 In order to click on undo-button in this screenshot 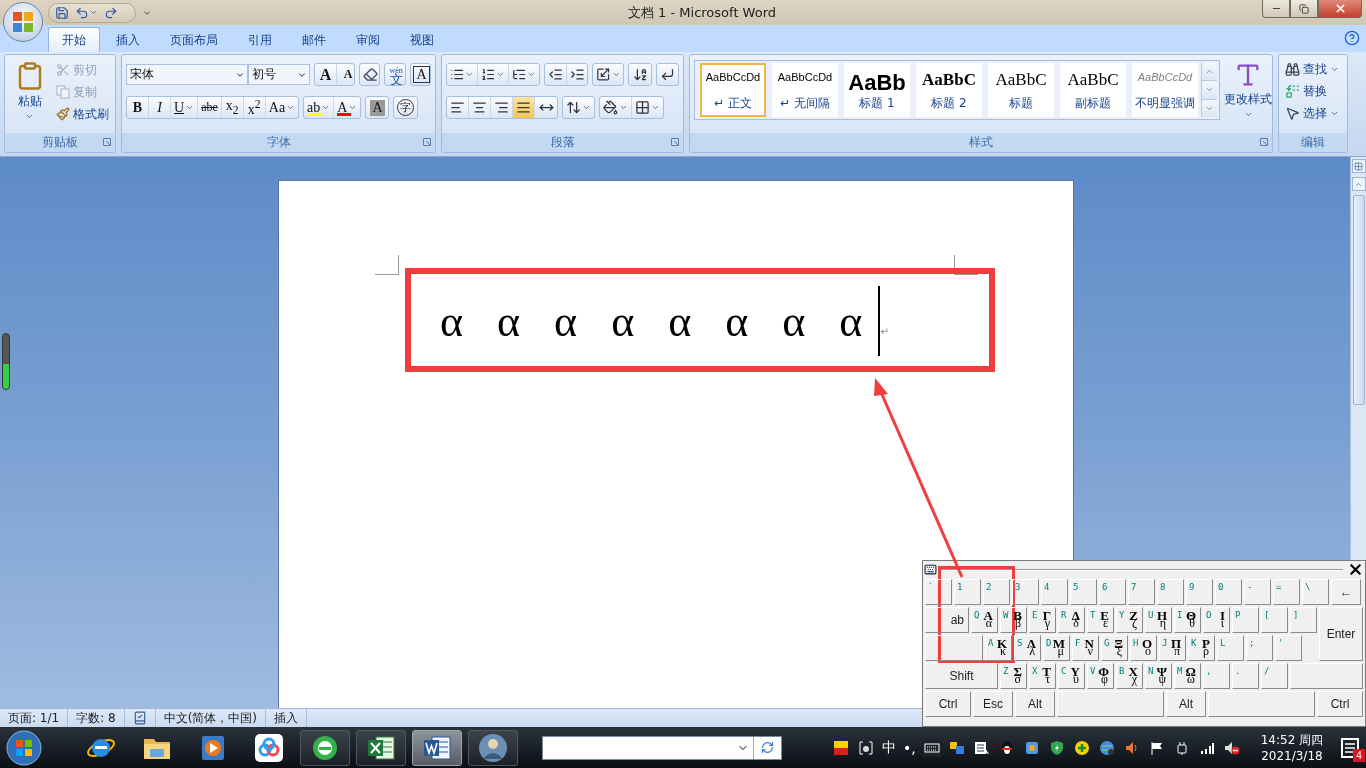, I will do `click(86, 12)`.